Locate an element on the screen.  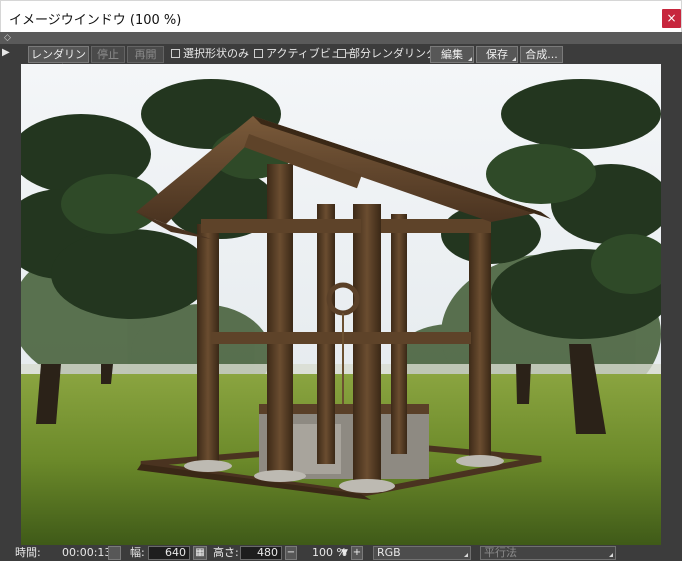
grid-icon: ▦ is located at coordinates (200, 552).